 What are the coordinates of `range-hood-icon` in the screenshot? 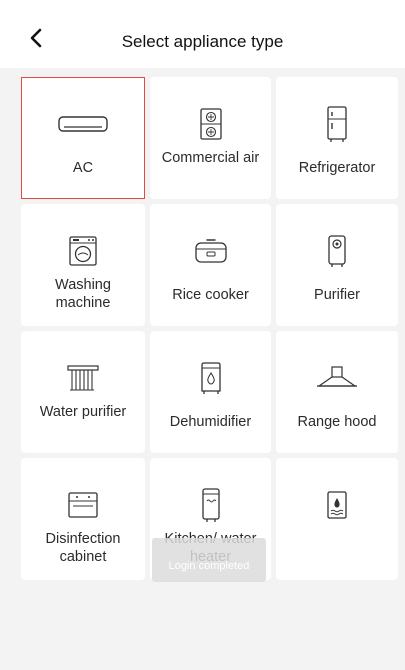 It's located at (337, 376).